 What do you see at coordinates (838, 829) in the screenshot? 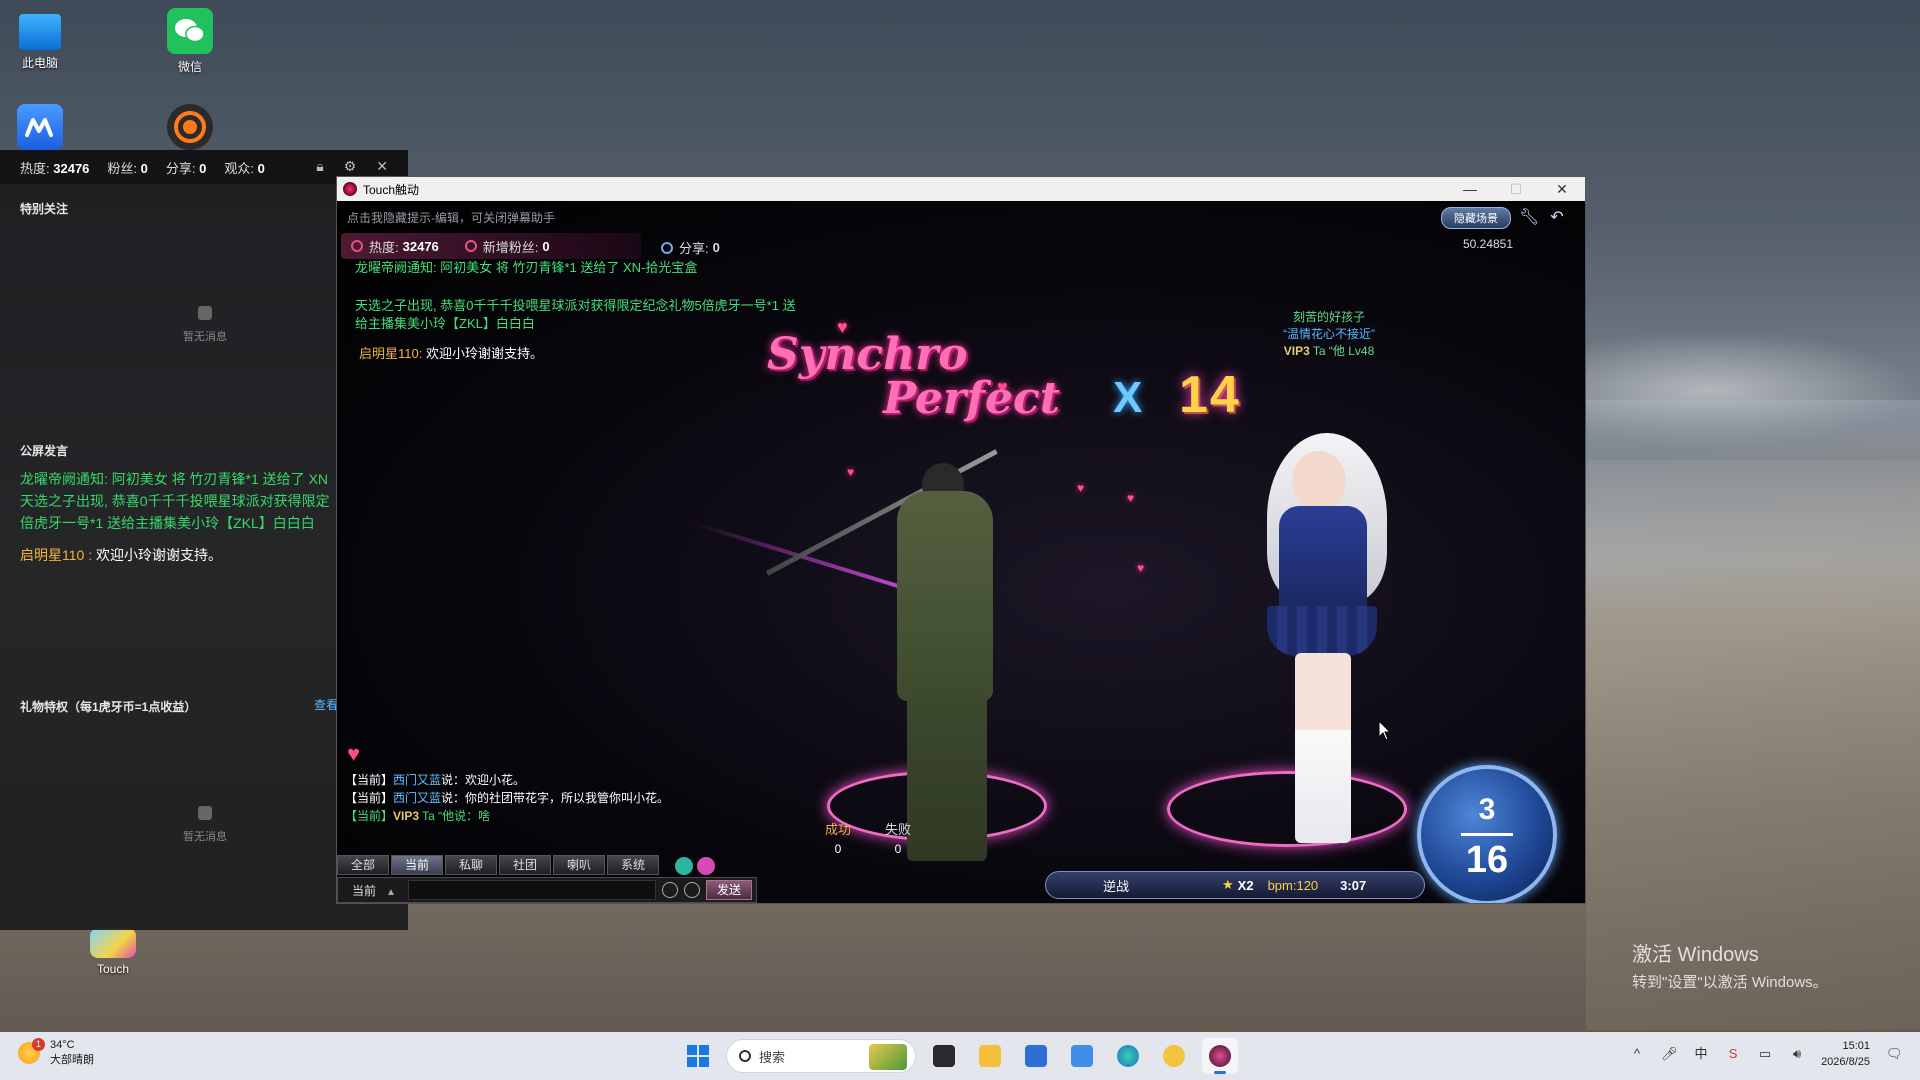
I see `success-label: 成功` at bounding box center [838, 829].